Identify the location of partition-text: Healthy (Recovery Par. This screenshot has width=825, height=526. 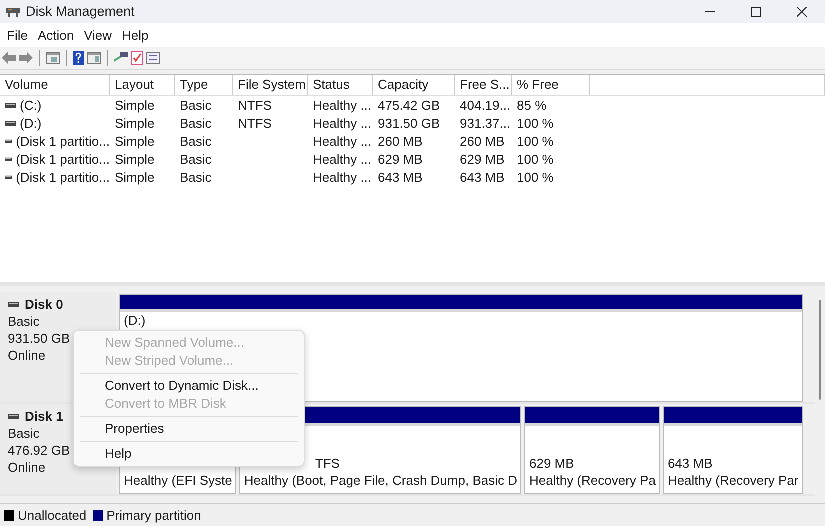
(733, 480).